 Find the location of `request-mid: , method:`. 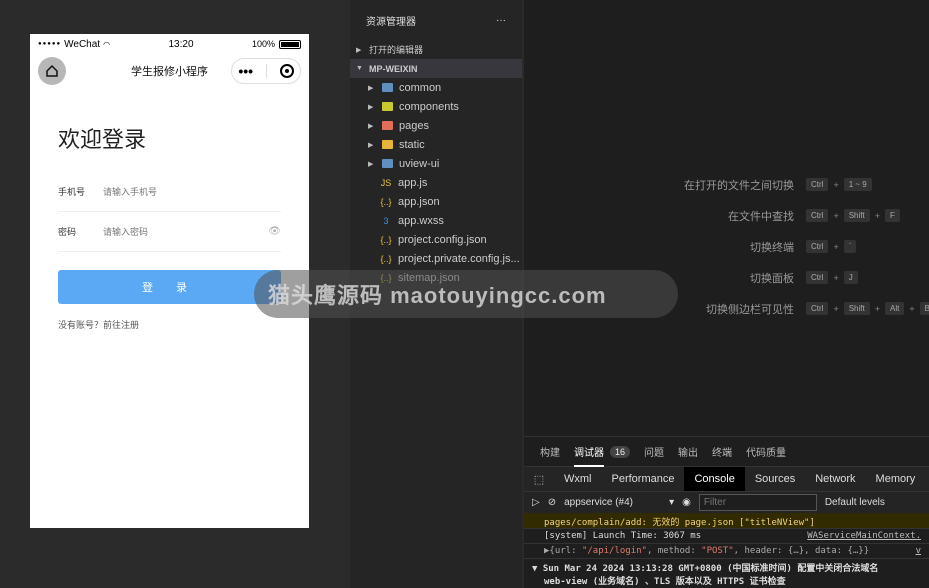

request-mid: , method: is located at coordinates (674, 551).